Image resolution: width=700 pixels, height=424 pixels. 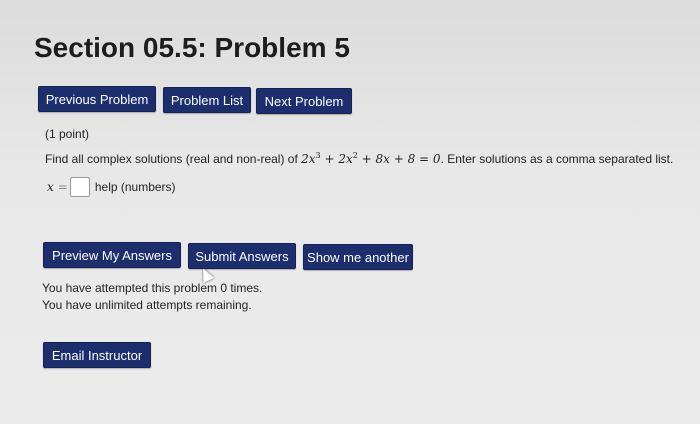 I want to click on remaining-text: You have unlimited attempts remaining., so click(x=147, y=305).